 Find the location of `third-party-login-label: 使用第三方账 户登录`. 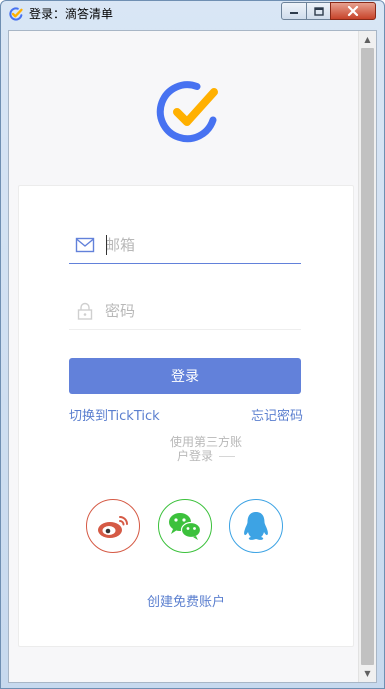

third-party-login-label: 使用第三方账 户登录 is located at coordinates (206, 449).